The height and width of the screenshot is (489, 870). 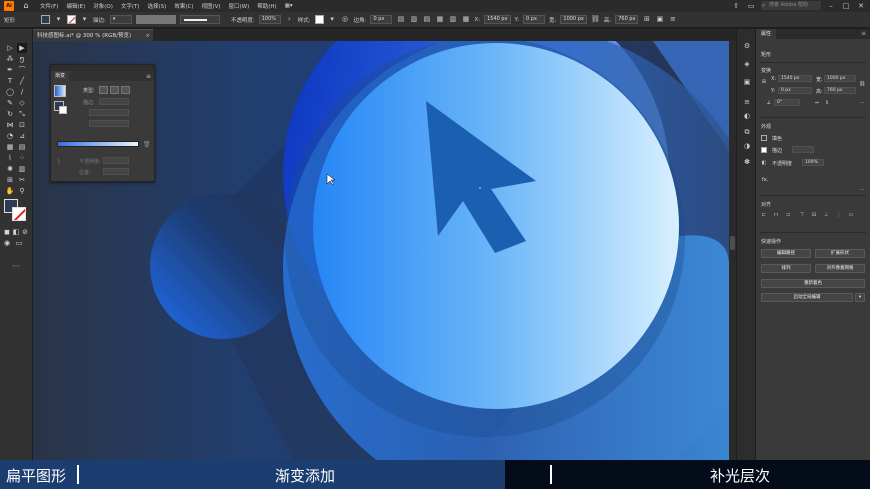 What do you see at coordinates (116, 171) in the screenshot?
I see `gradient-location-field` at bounding box center [116, 171].